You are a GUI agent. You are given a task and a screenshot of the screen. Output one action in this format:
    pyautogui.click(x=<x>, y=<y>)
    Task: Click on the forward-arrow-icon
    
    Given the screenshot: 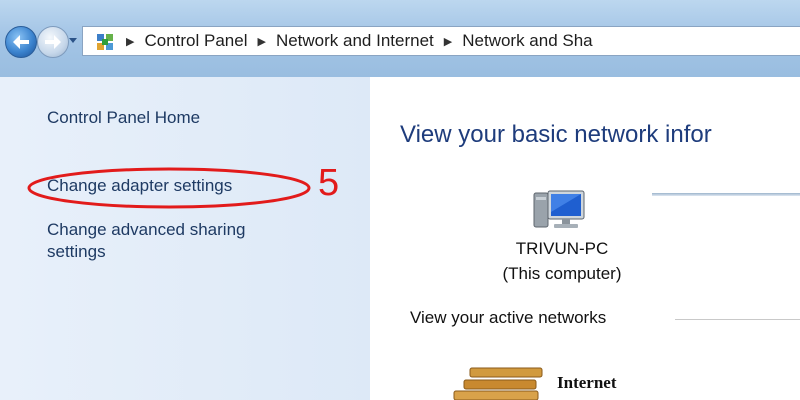 What is the action you would take?
    pyautogui.click(x=53, y=42)
    